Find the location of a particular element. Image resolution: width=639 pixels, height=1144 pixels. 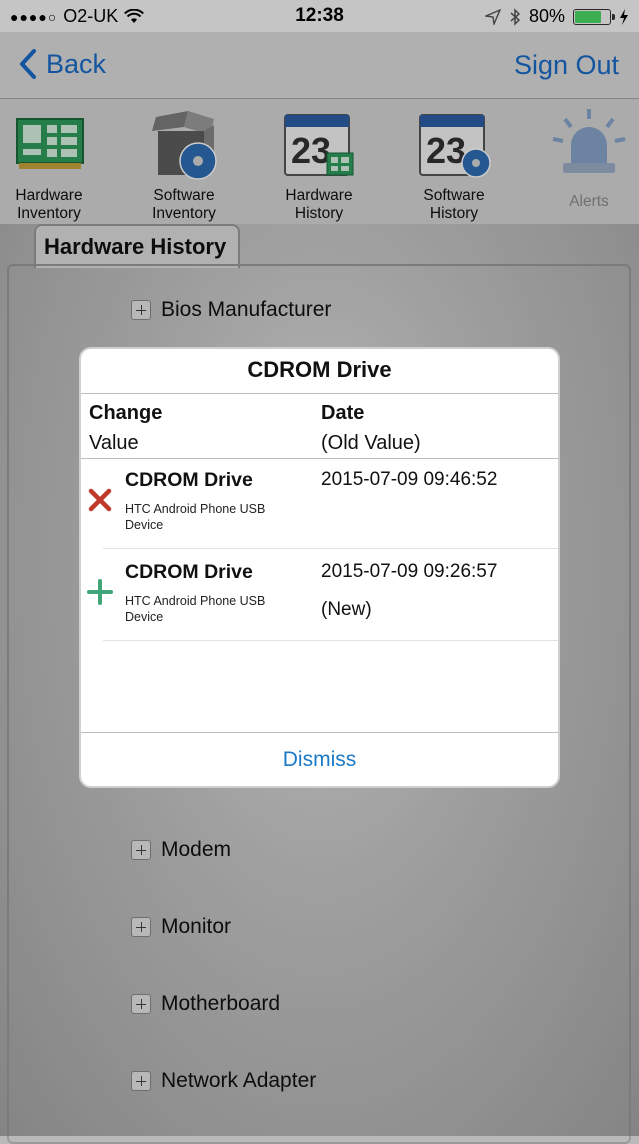

tab-hardware-history: Hardware History is located at coordinates (137, 246).